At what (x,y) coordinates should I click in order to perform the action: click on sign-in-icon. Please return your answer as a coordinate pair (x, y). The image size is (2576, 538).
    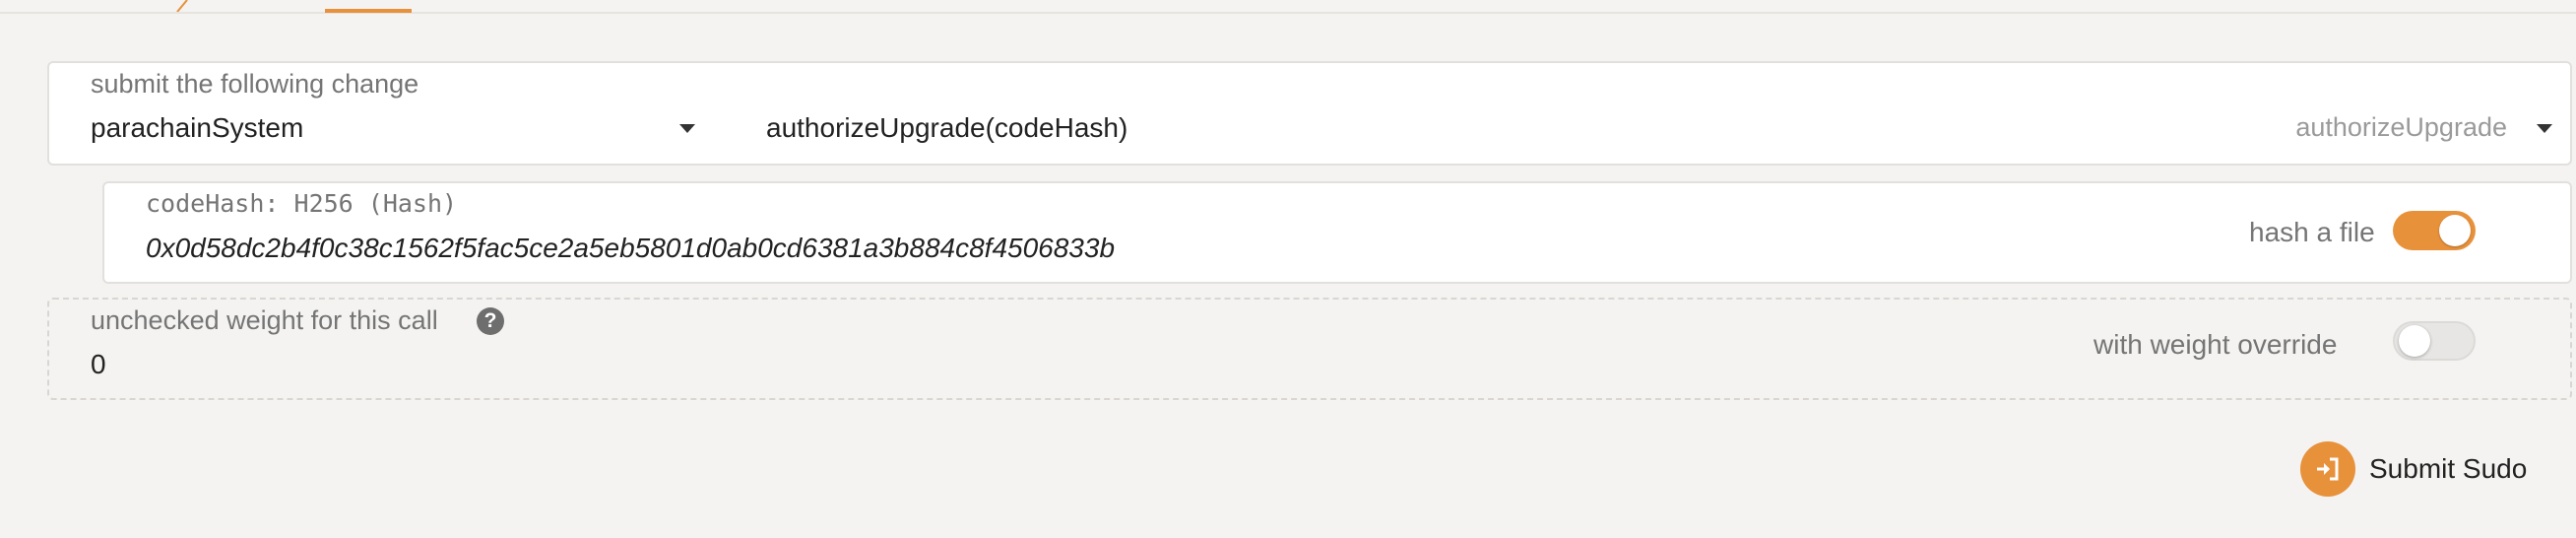
    Looking at the image, I should click on (2327, 469).